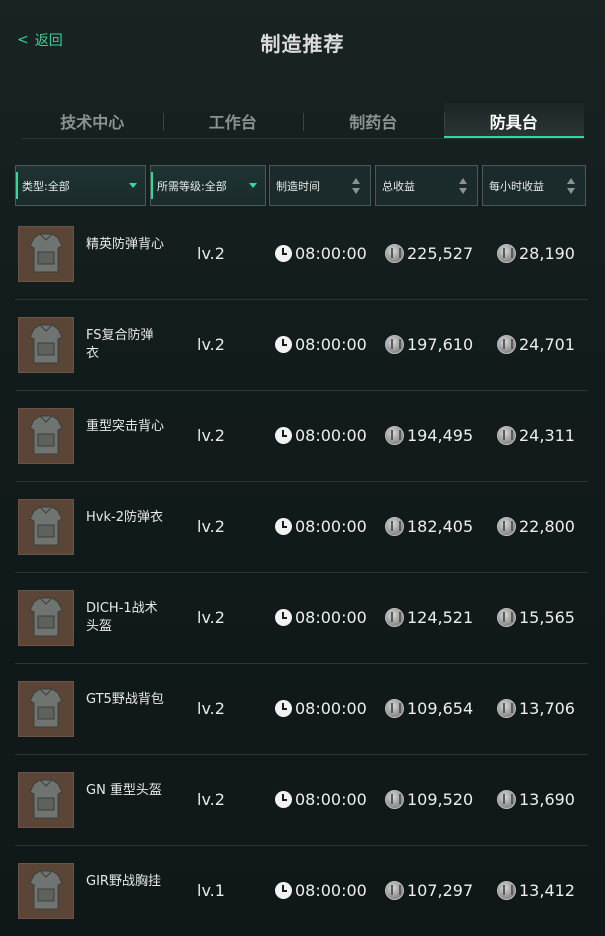  Describe the element at coordinates (534, 185) in the screenshot. I see `hourly-sort-button: 每小时收益` at that location.